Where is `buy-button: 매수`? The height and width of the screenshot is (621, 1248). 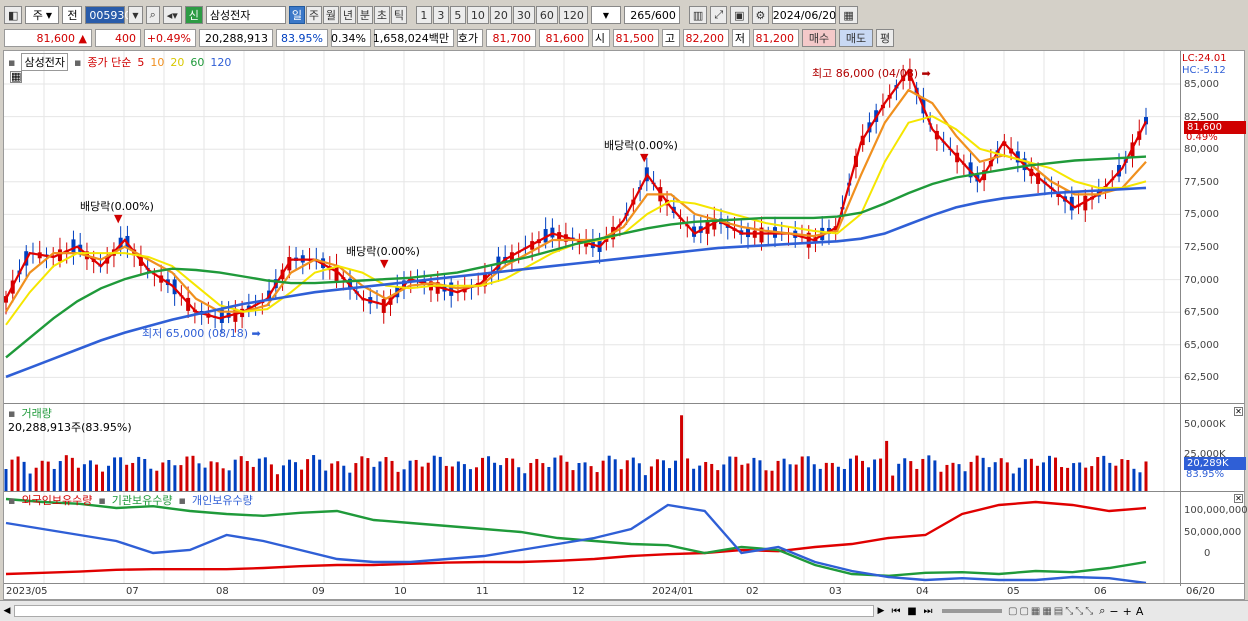 buy-button: 매수 is located at coordinates (819, 38).